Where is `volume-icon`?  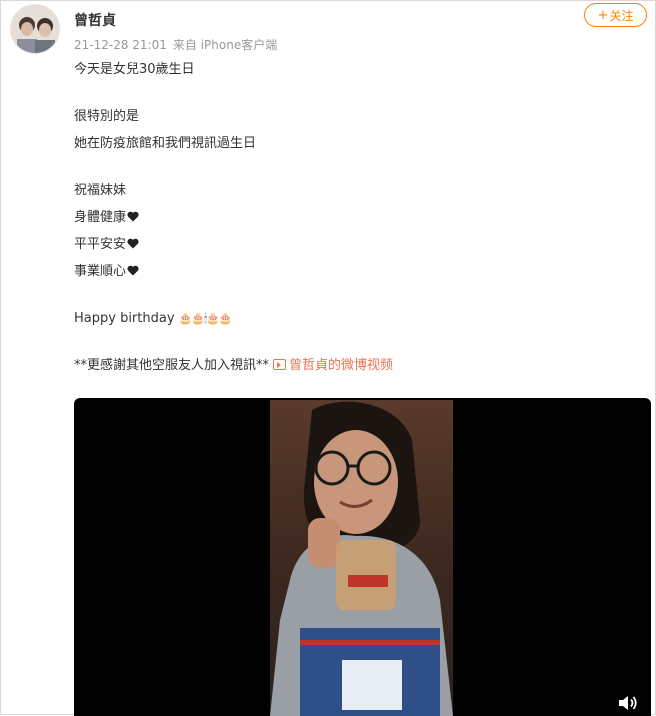 volume-icon is located at coordinates (628, 703).